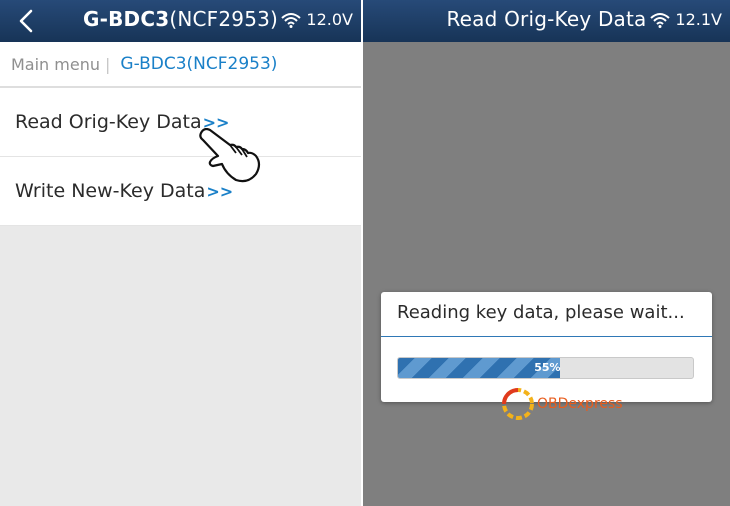 Image resolution: width=730 pixels, height=506 pixels. I want to click on progress-label: 55%, so click(547, 367).